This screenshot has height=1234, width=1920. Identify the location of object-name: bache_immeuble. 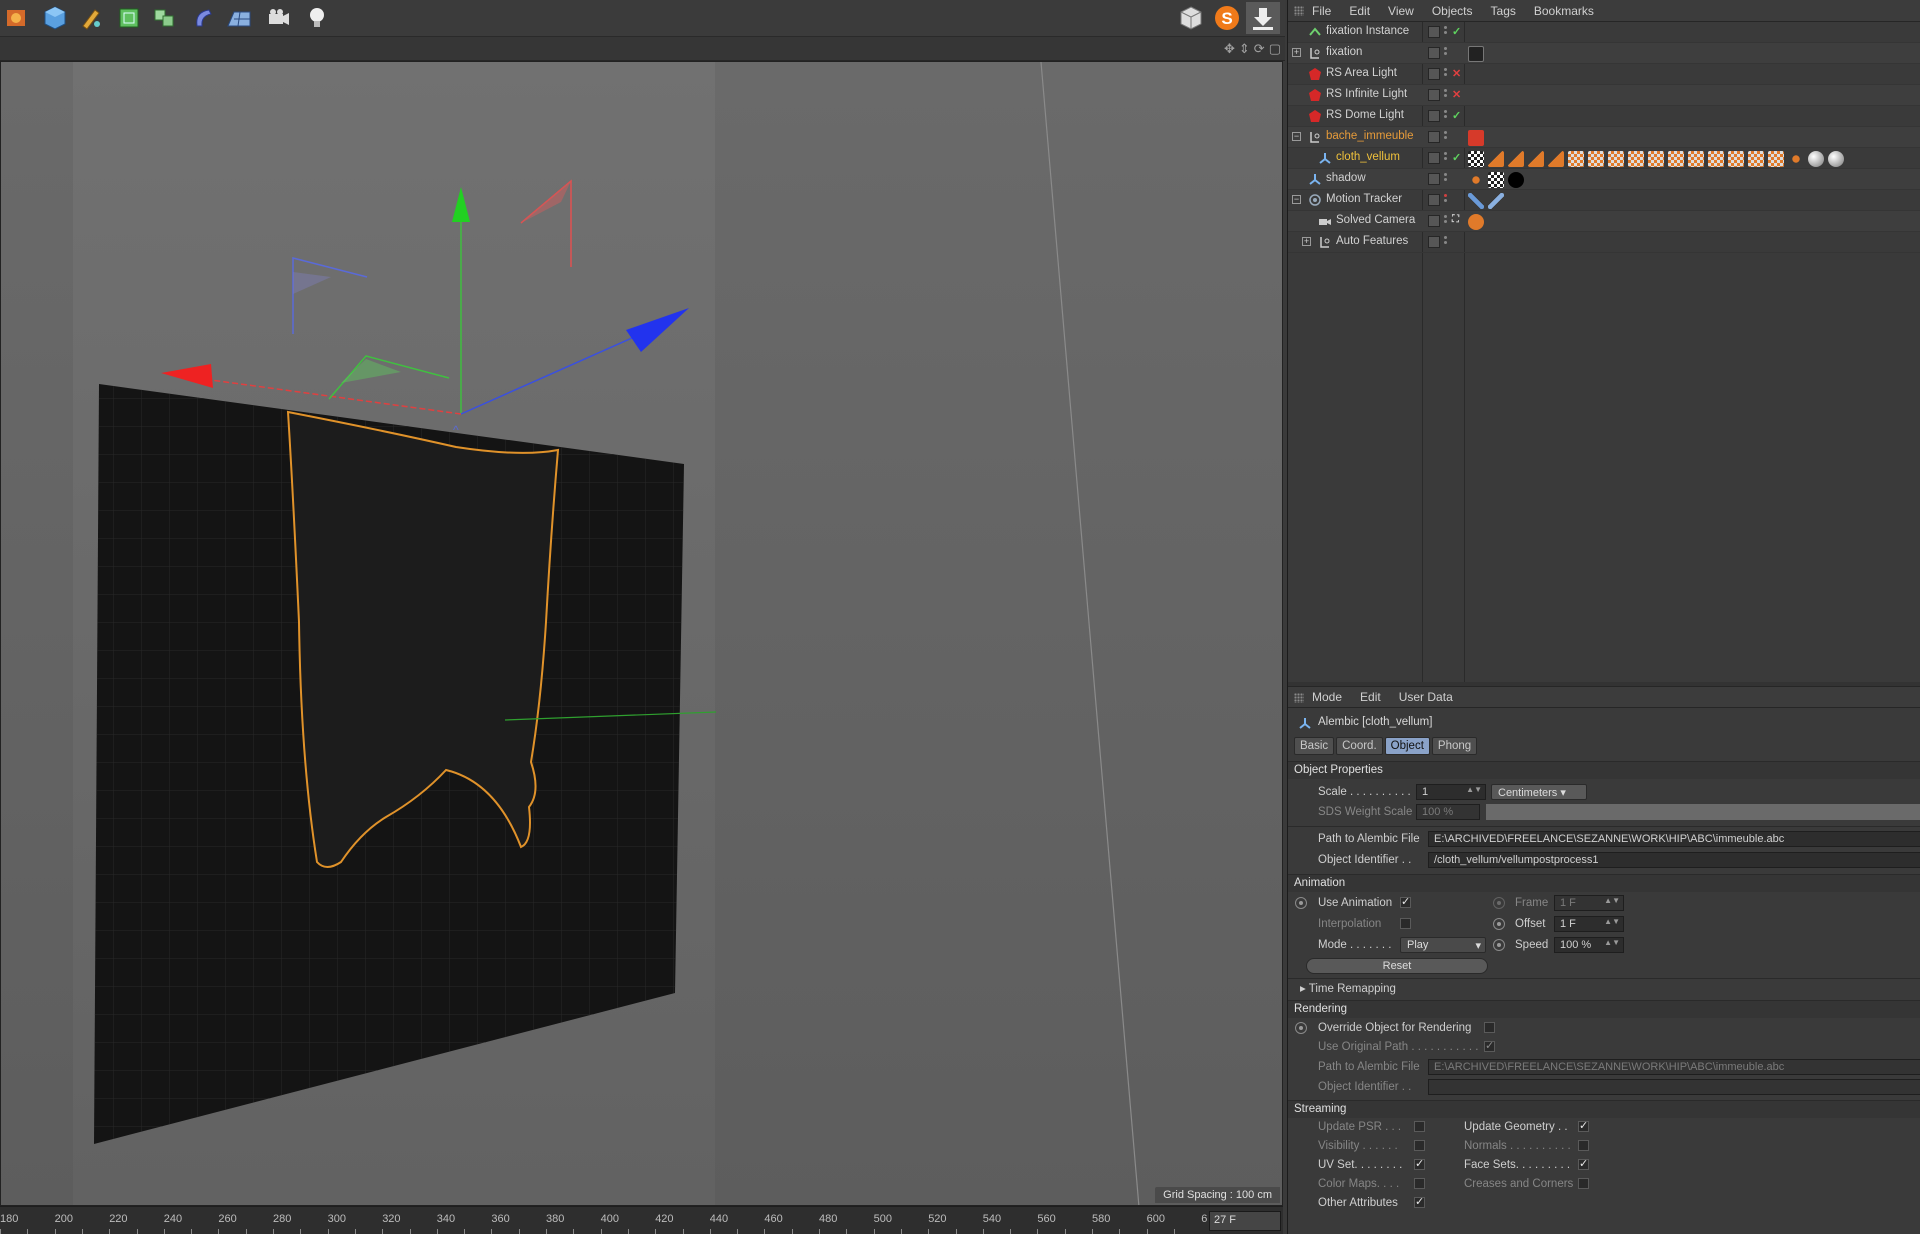
(1370, 136).